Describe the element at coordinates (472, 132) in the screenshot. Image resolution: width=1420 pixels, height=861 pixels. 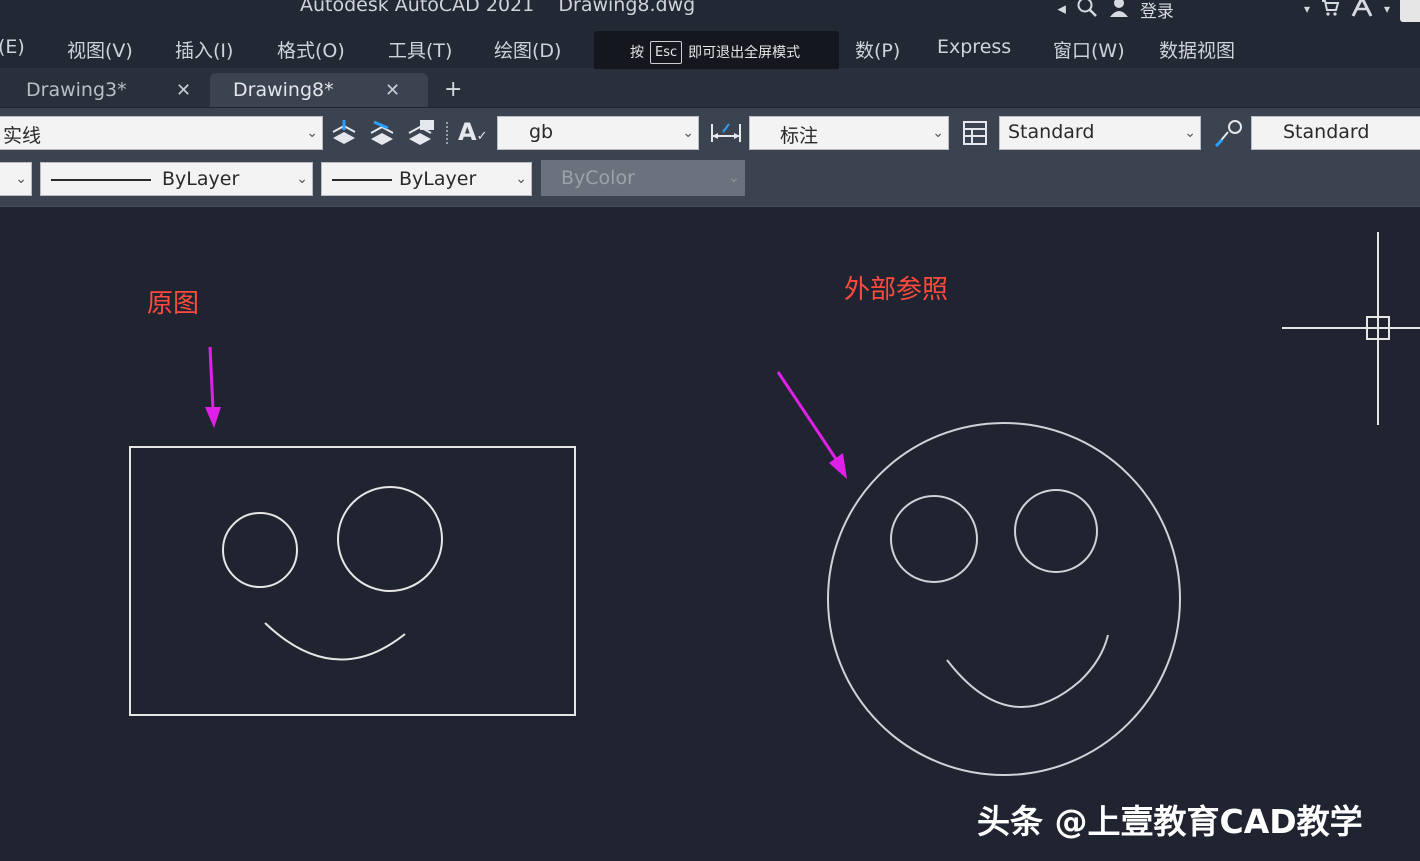
I see `text-style-icon: A✓` at that location.